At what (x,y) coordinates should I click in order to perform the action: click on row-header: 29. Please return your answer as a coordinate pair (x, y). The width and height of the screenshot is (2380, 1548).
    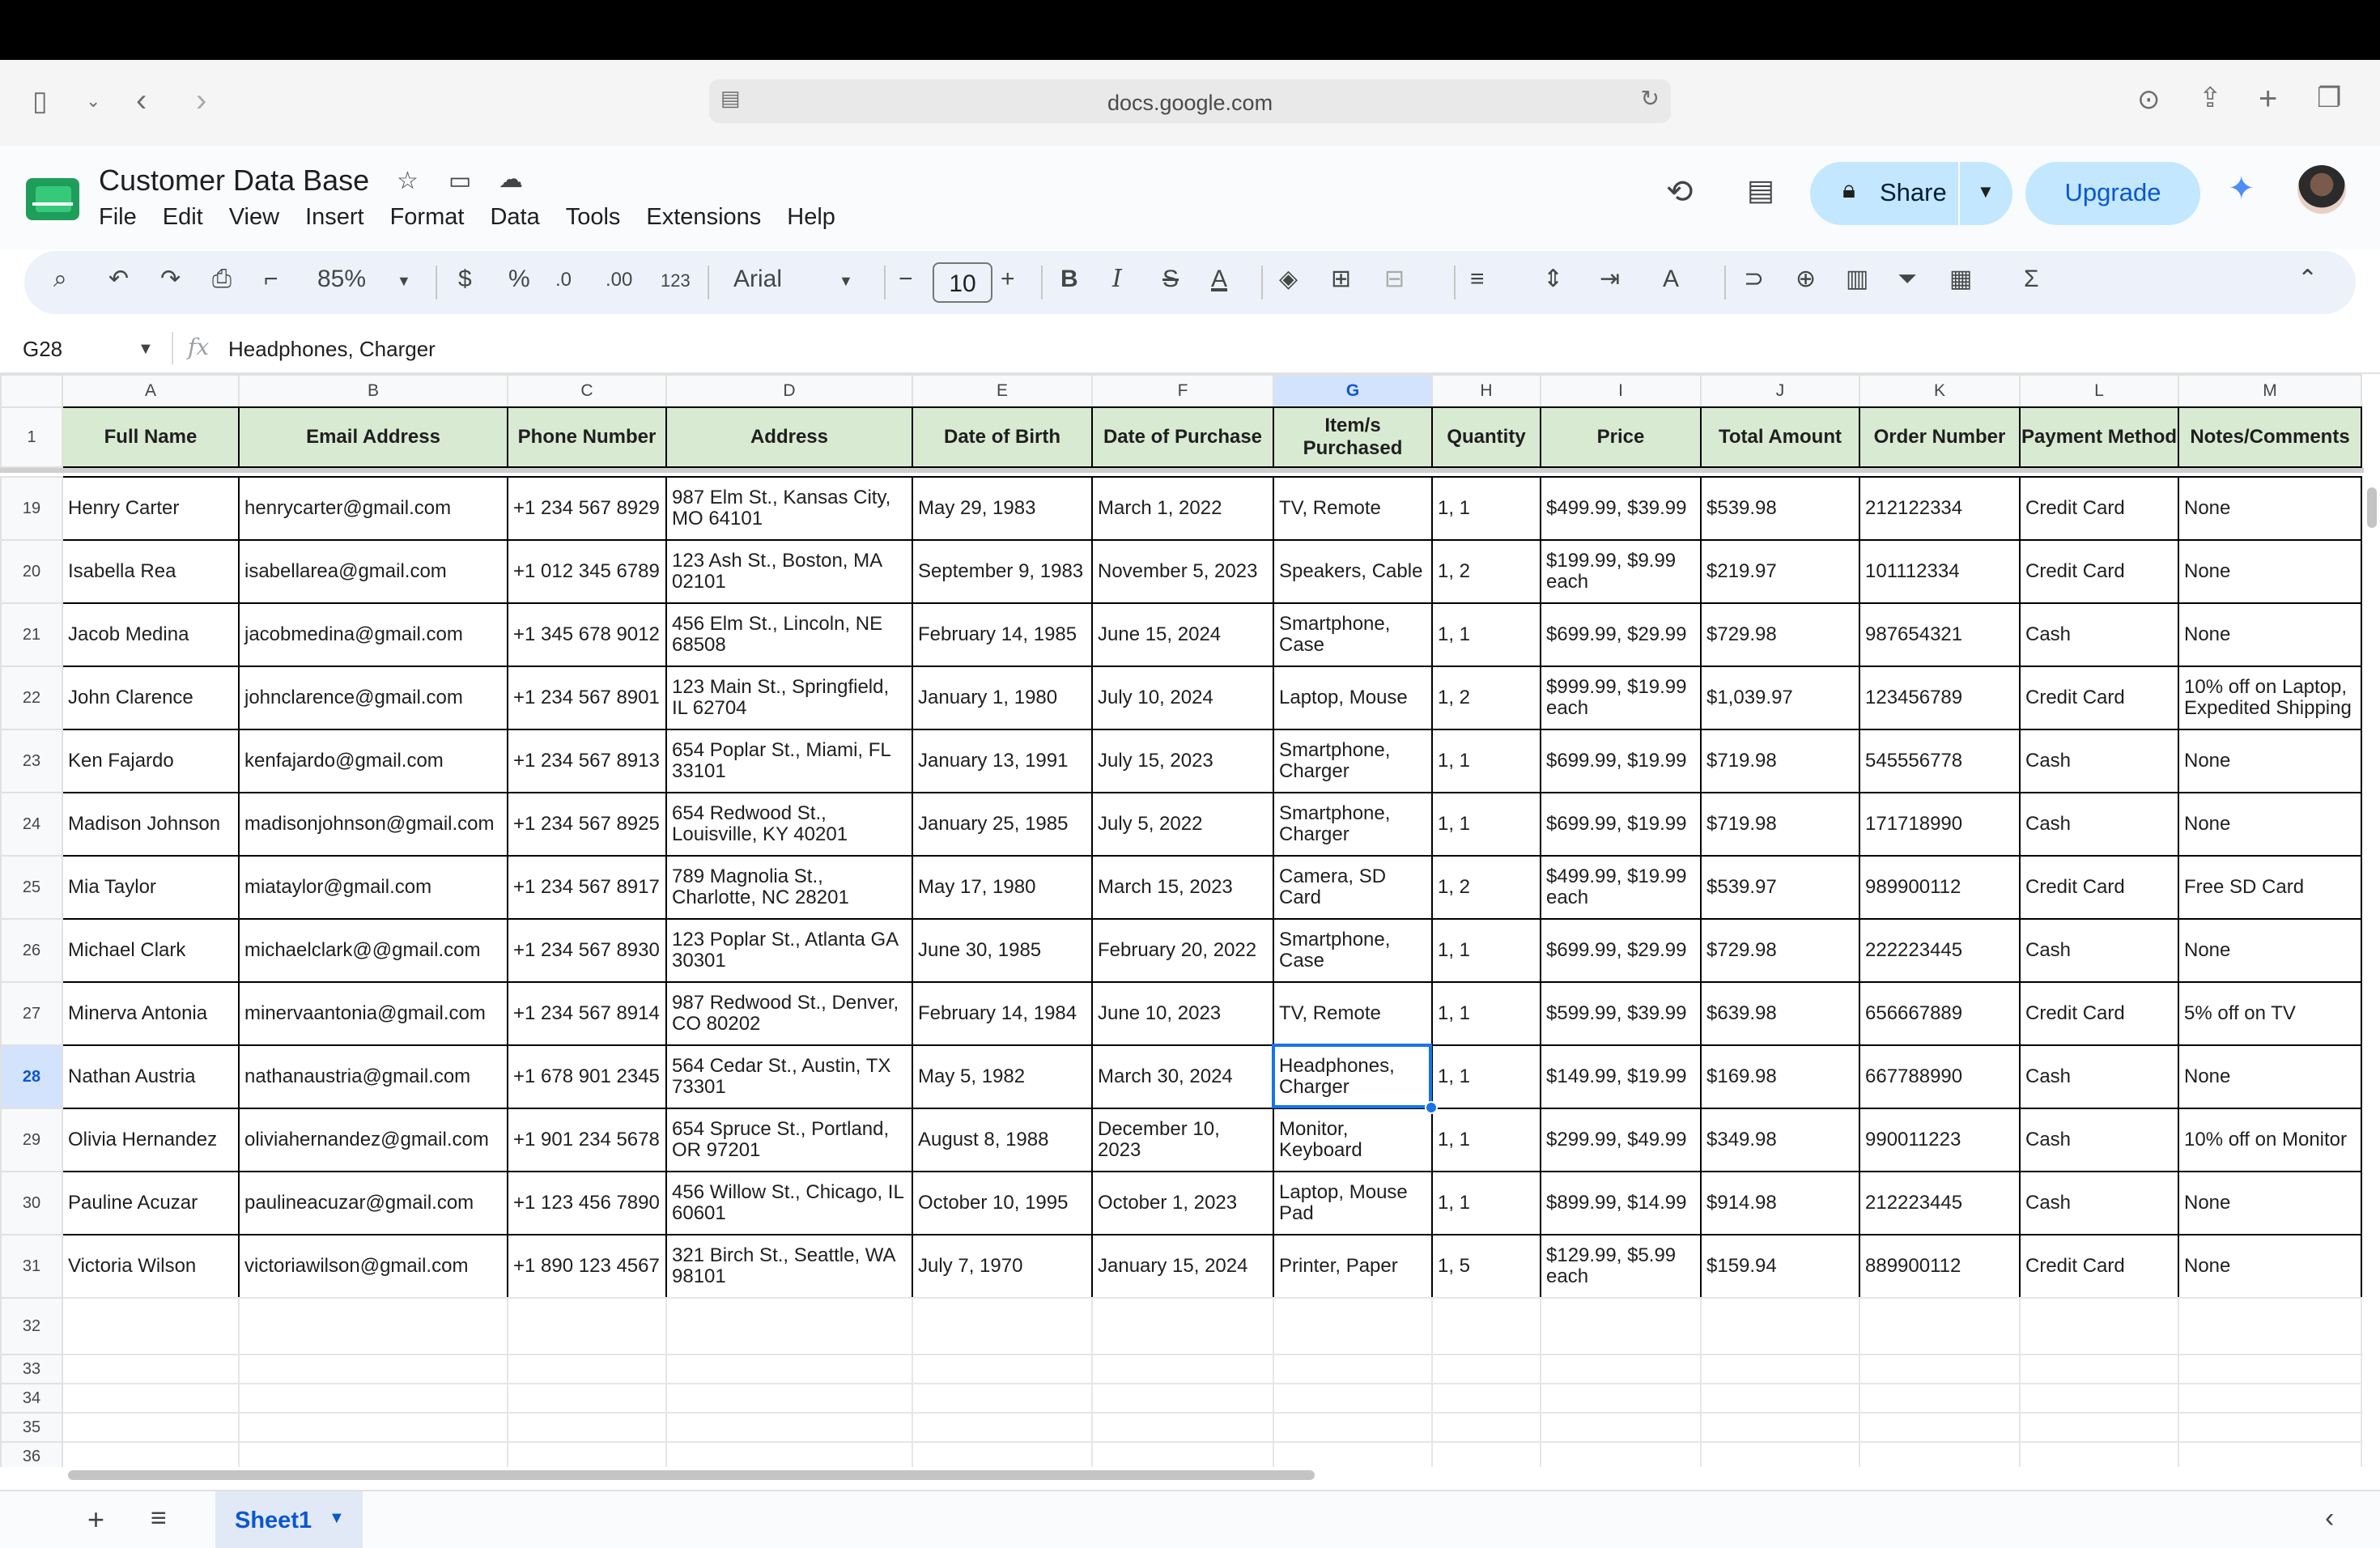
    Looking at the image, I should click on (32, 1140).